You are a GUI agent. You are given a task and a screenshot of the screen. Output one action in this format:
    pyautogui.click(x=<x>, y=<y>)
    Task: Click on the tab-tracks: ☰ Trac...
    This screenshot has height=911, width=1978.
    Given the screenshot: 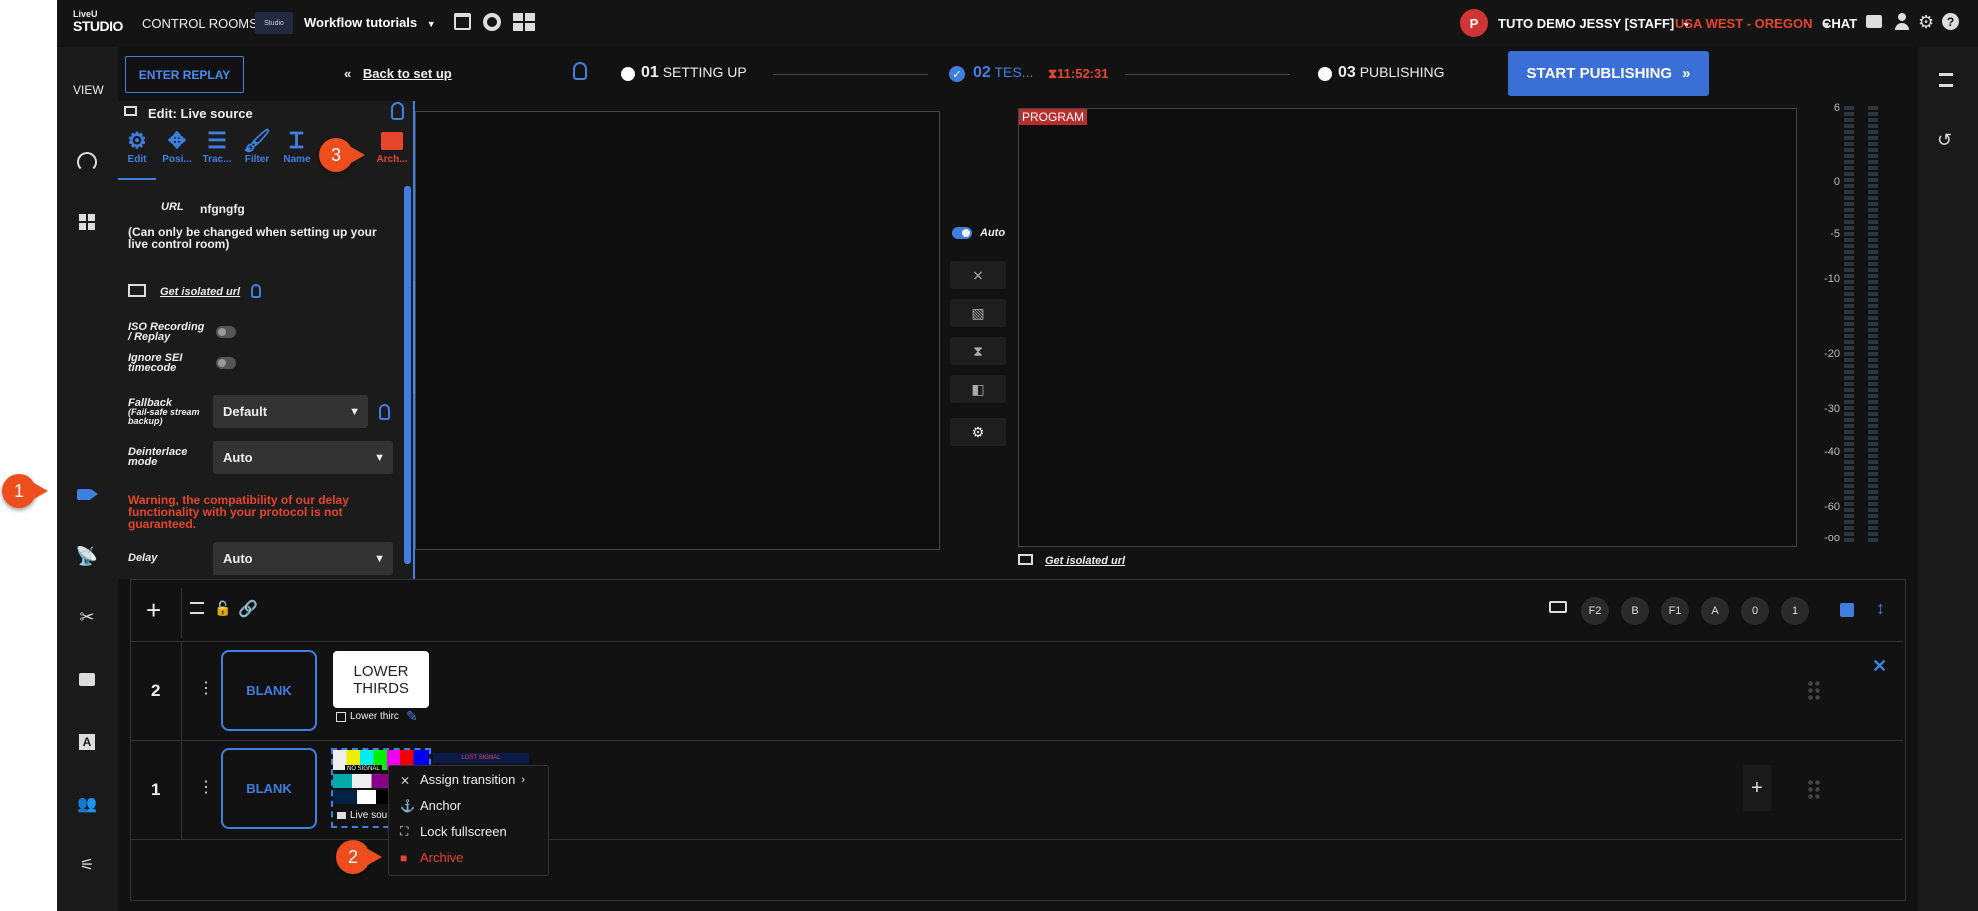 What is the action you would take?
    pyautogui.click(x=217, y=153)
    